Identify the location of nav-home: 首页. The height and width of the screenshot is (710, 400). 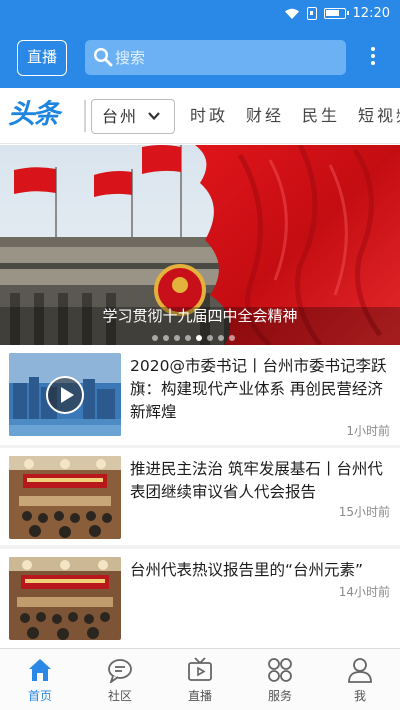
(40, 679).